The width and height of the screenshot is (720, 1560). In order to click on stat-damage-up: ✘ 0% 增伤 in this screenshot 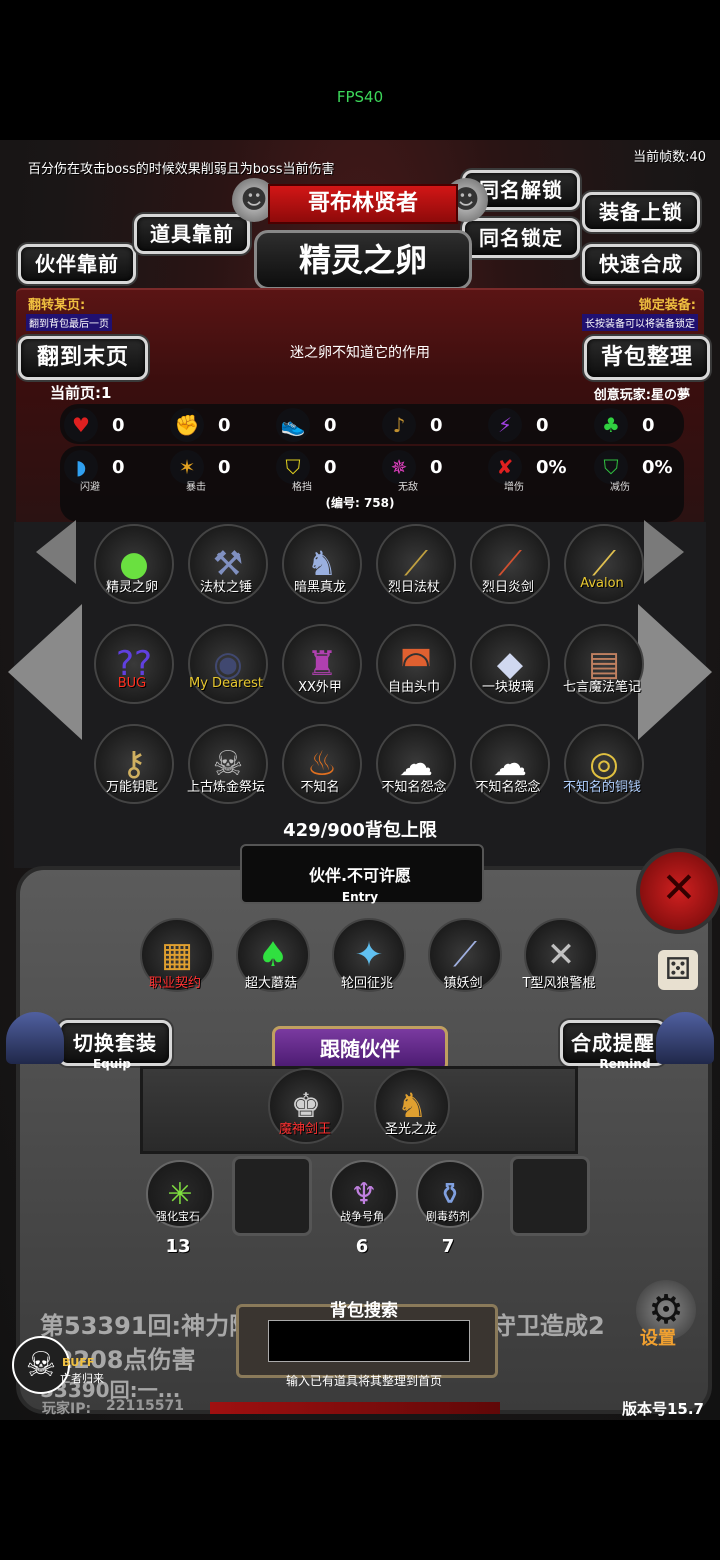, I will do `click(538, 471)`.